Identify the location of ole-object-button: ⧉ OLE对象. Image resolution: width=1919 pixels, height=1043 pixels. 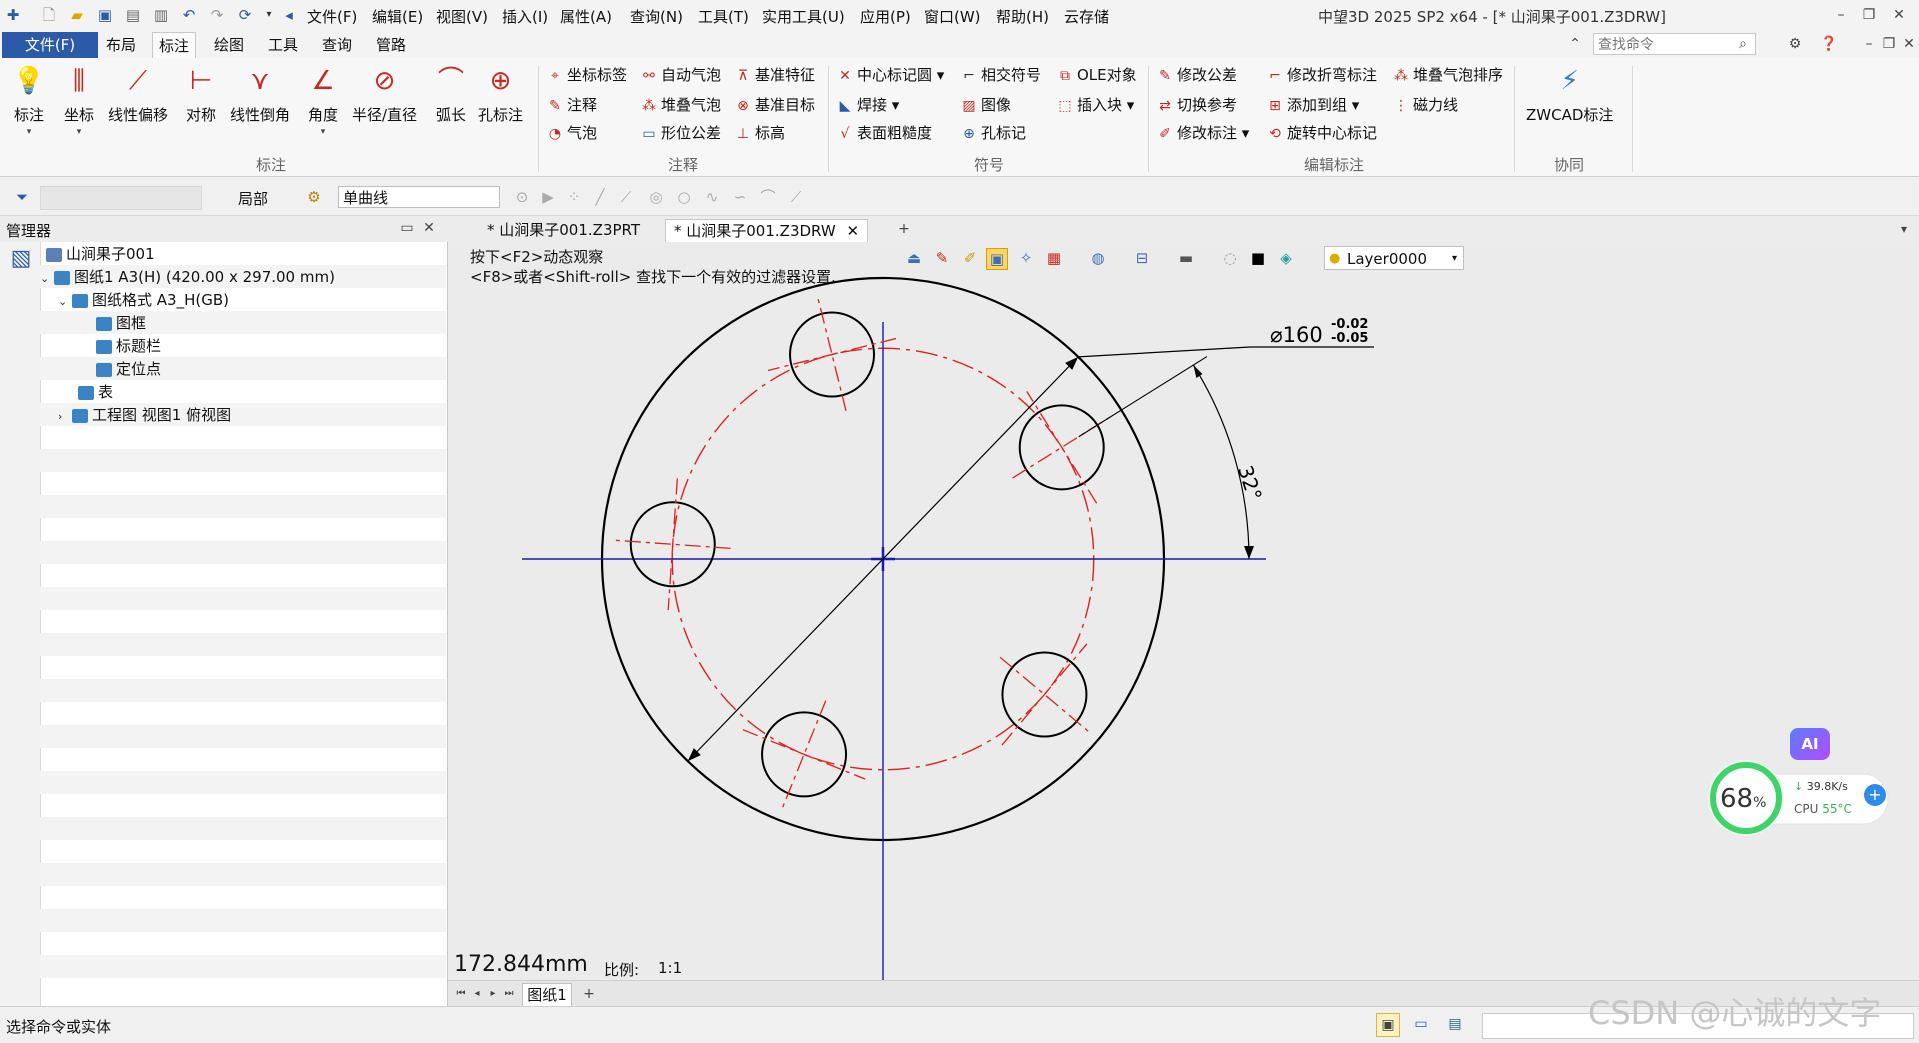
(1096, 75).